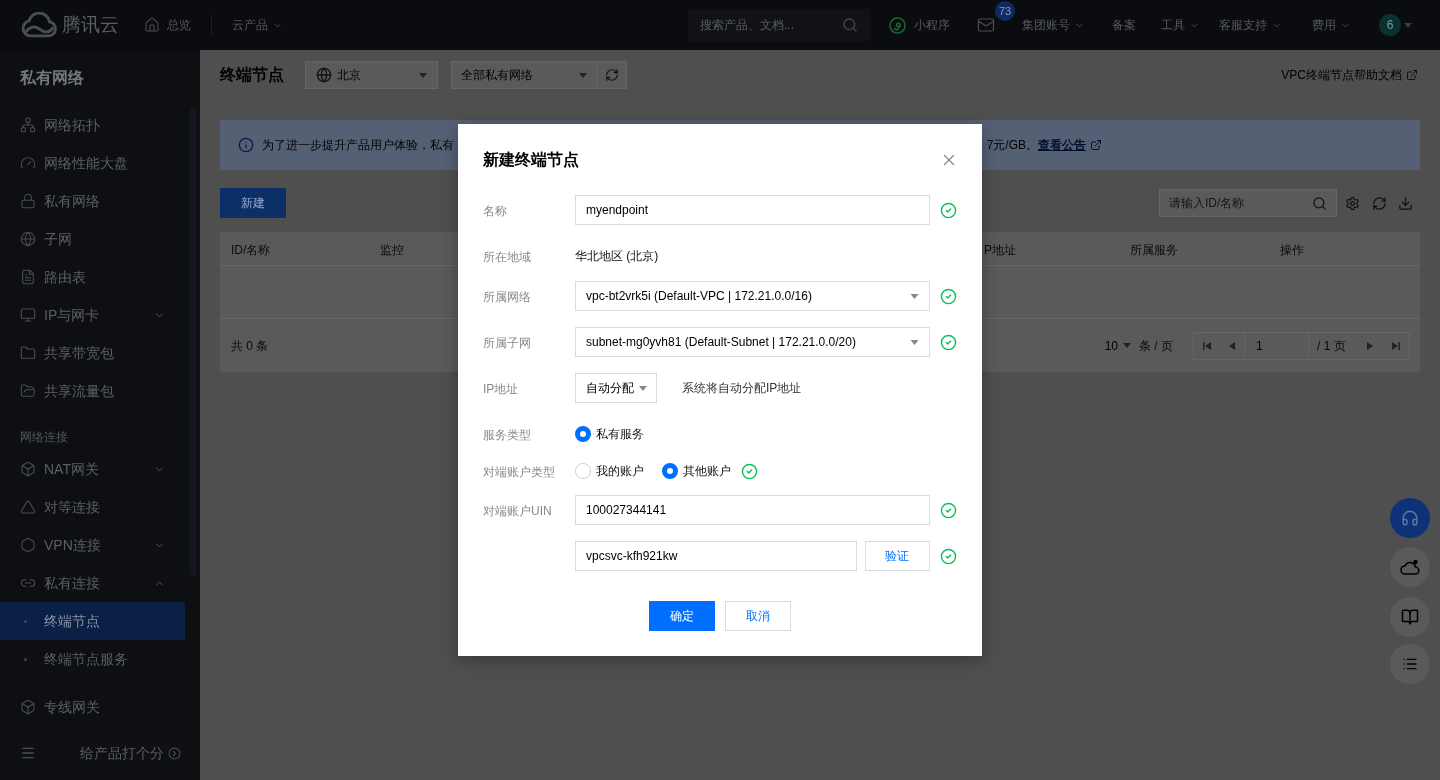 This screenshot has height=780, width=1440. Describe the element at coordinates (92, 163) in the screenshot. I see `sidebar-item: 网络性能大盘` at that location.